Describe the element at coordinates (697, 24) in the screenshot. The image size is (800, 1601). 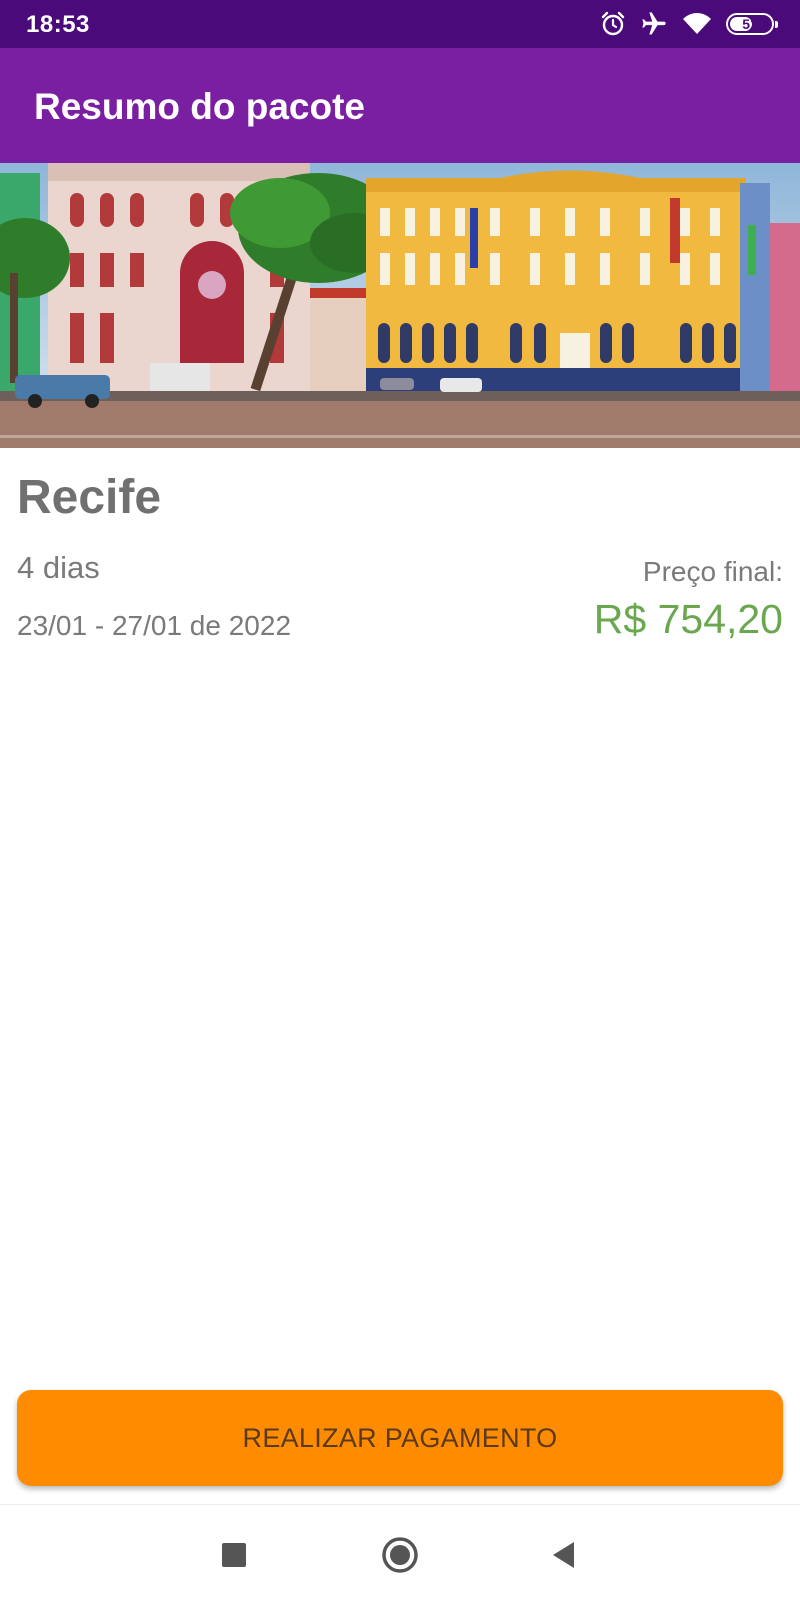
I see `wifi-icon` at that location.